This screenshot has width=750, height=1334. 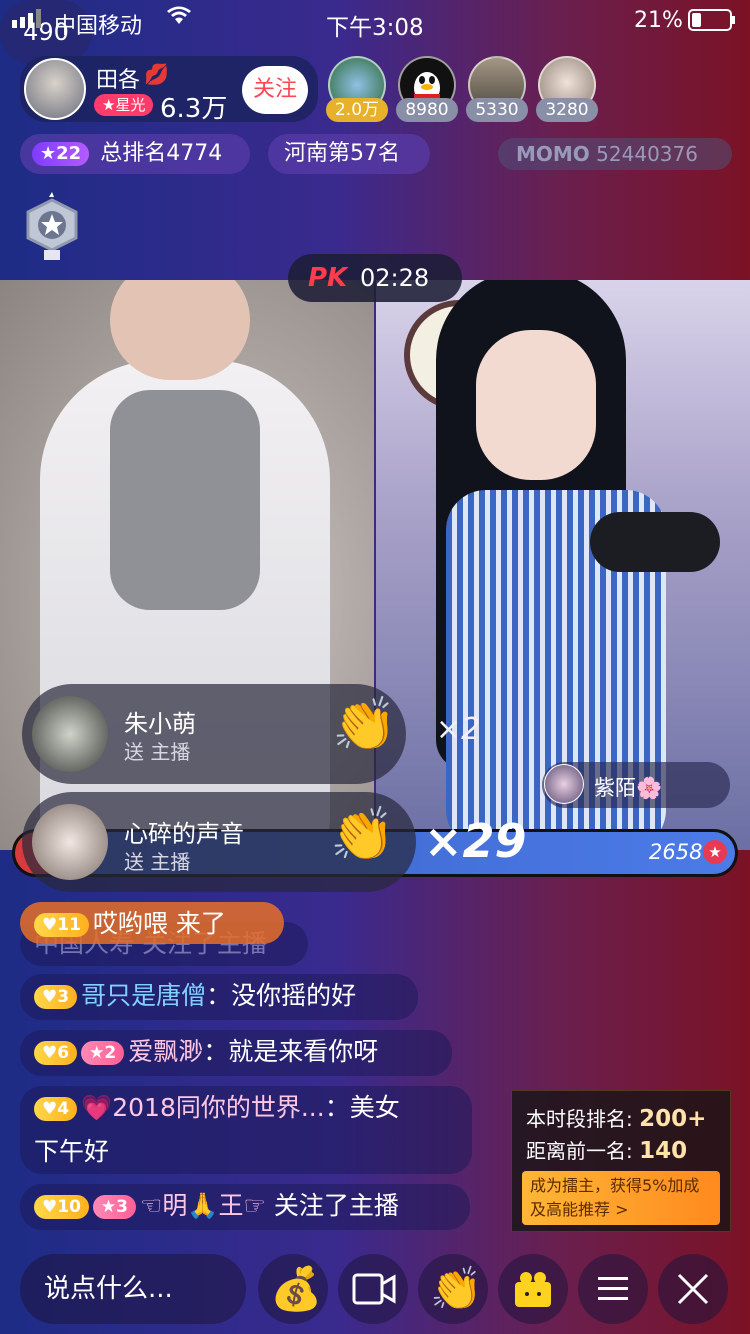 I want to click on chat-text: 哎哟喂 来了, so click(x=159, y=923).